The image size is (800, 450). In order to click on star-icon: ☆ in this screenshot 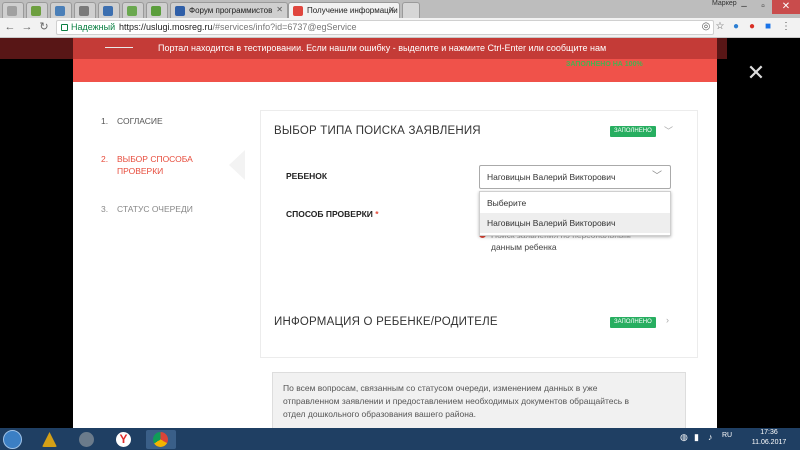, I will do `click(720, 27)`.